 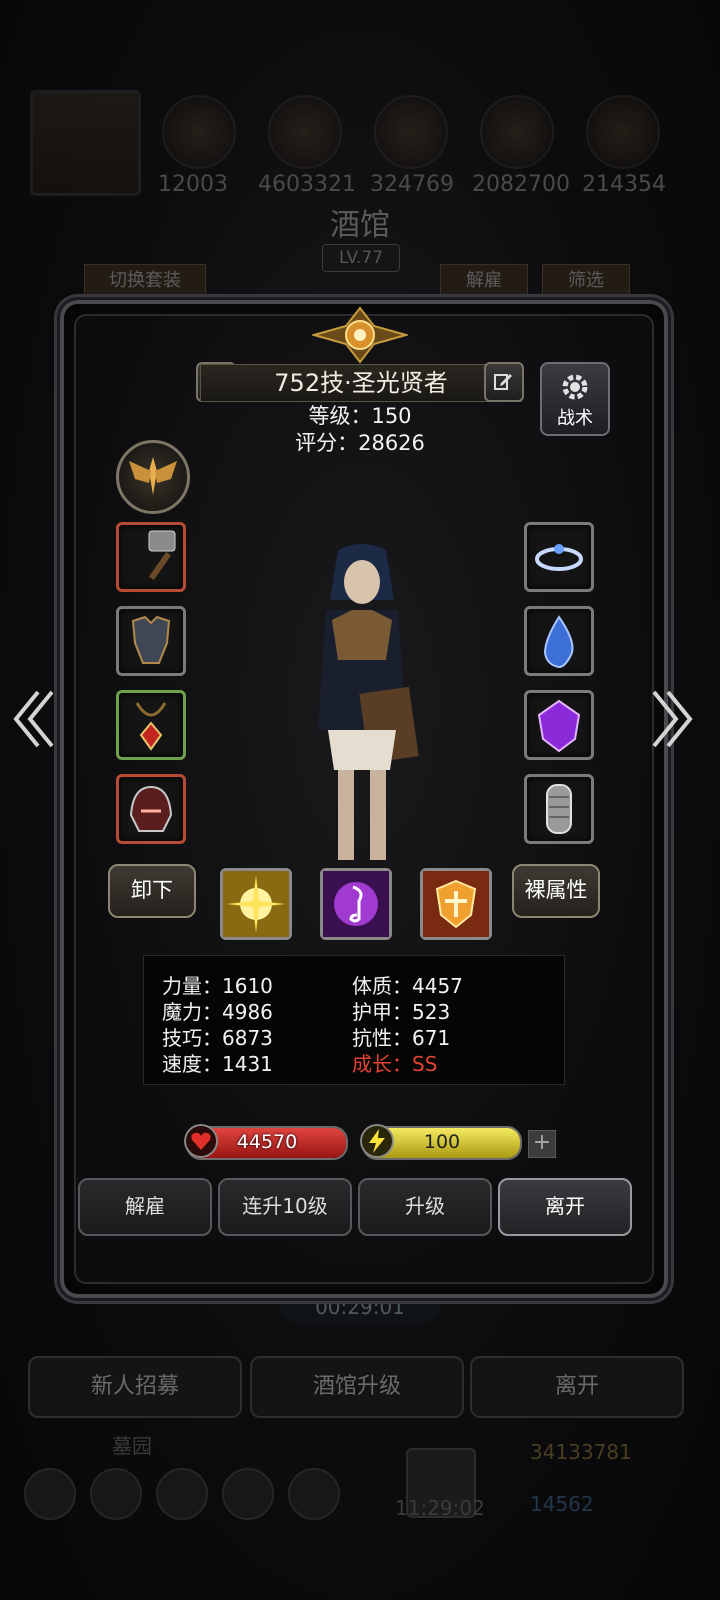 I want to click on armor-stat: 护甲：523, so click(x=401, y=1012).